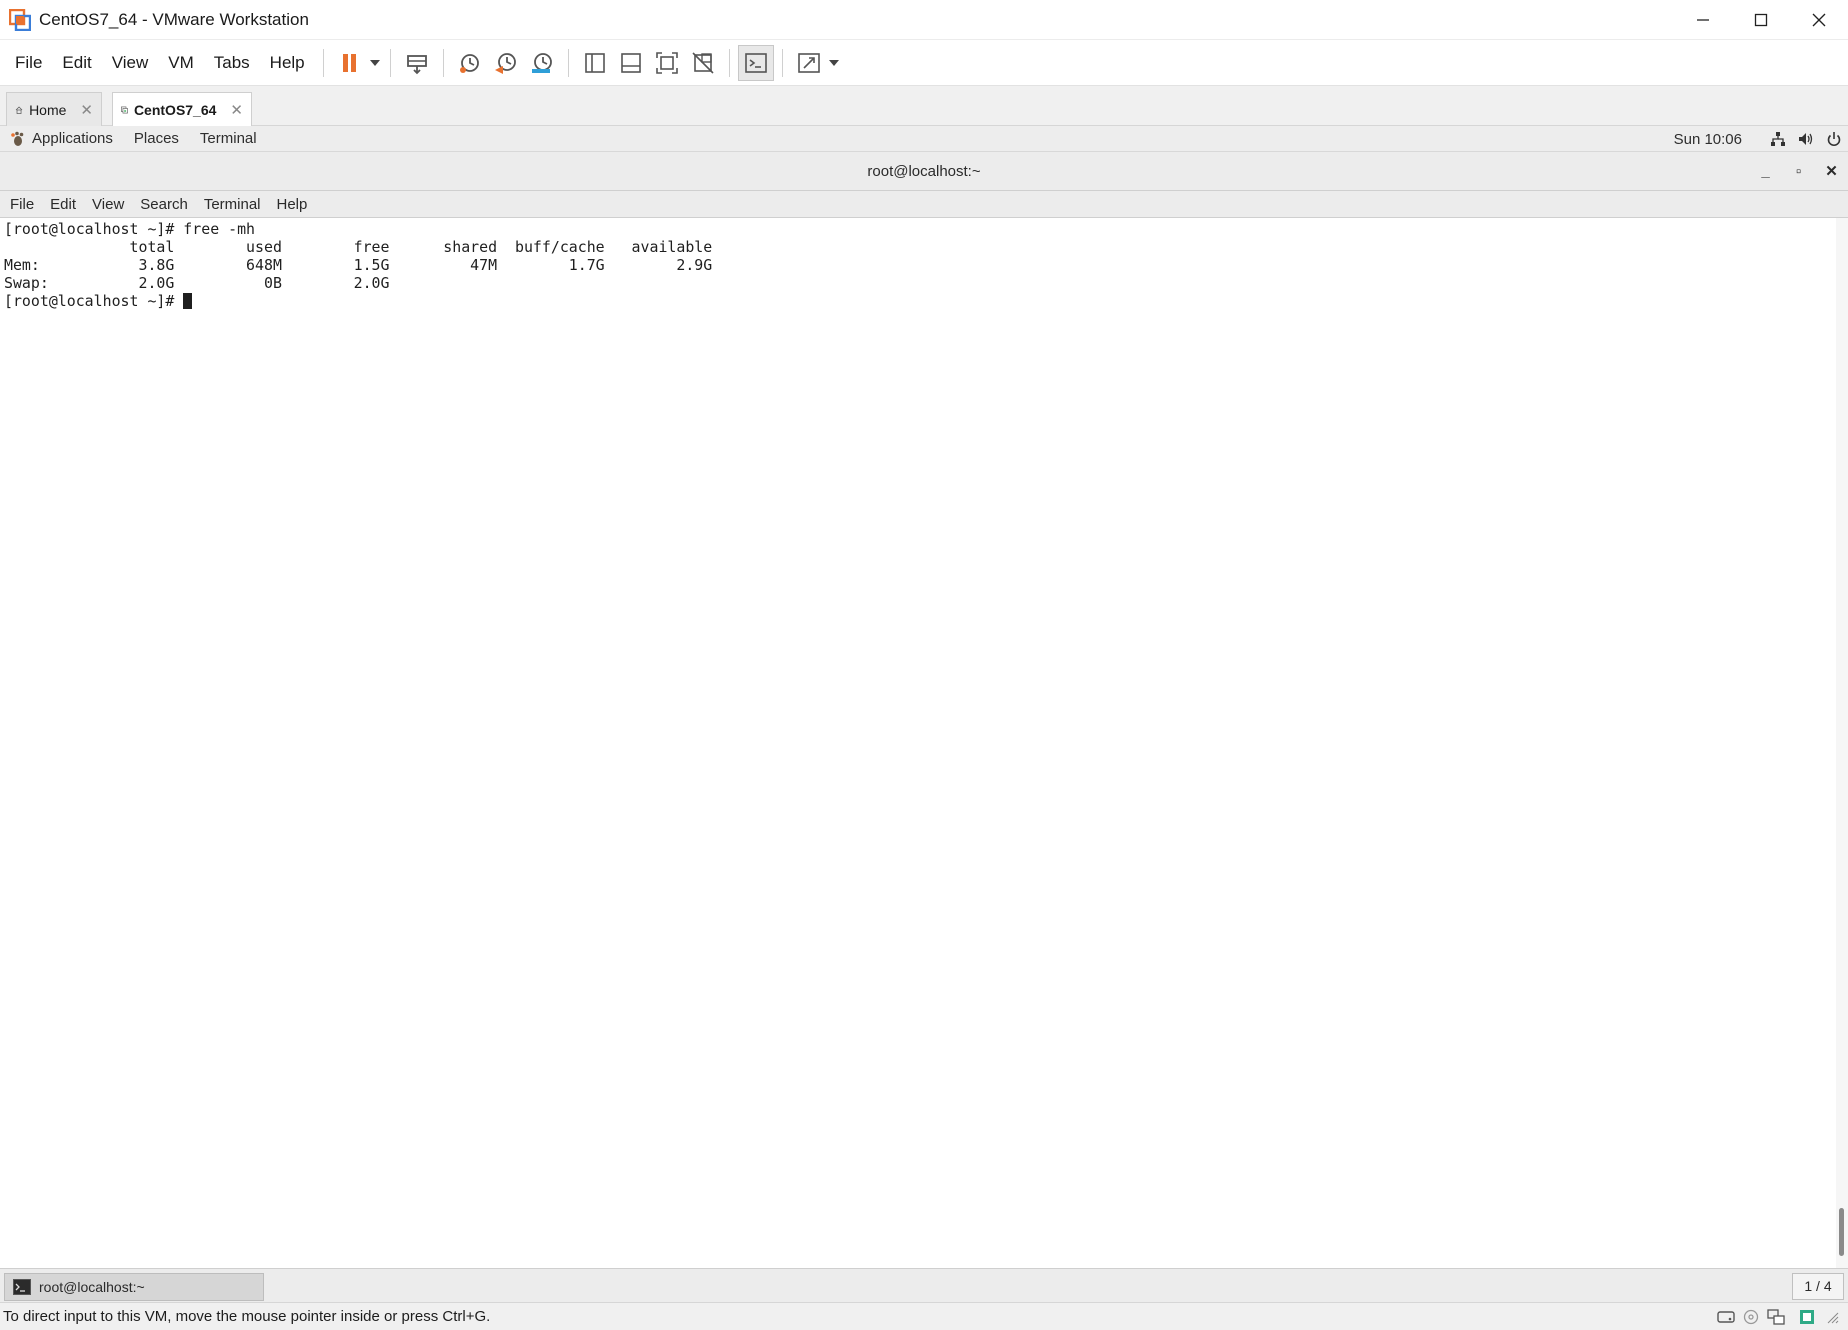 Image resolution: width=1848 pixels, height=1330 pixels. I want to click on places-menu: Places, so click(156, 138).